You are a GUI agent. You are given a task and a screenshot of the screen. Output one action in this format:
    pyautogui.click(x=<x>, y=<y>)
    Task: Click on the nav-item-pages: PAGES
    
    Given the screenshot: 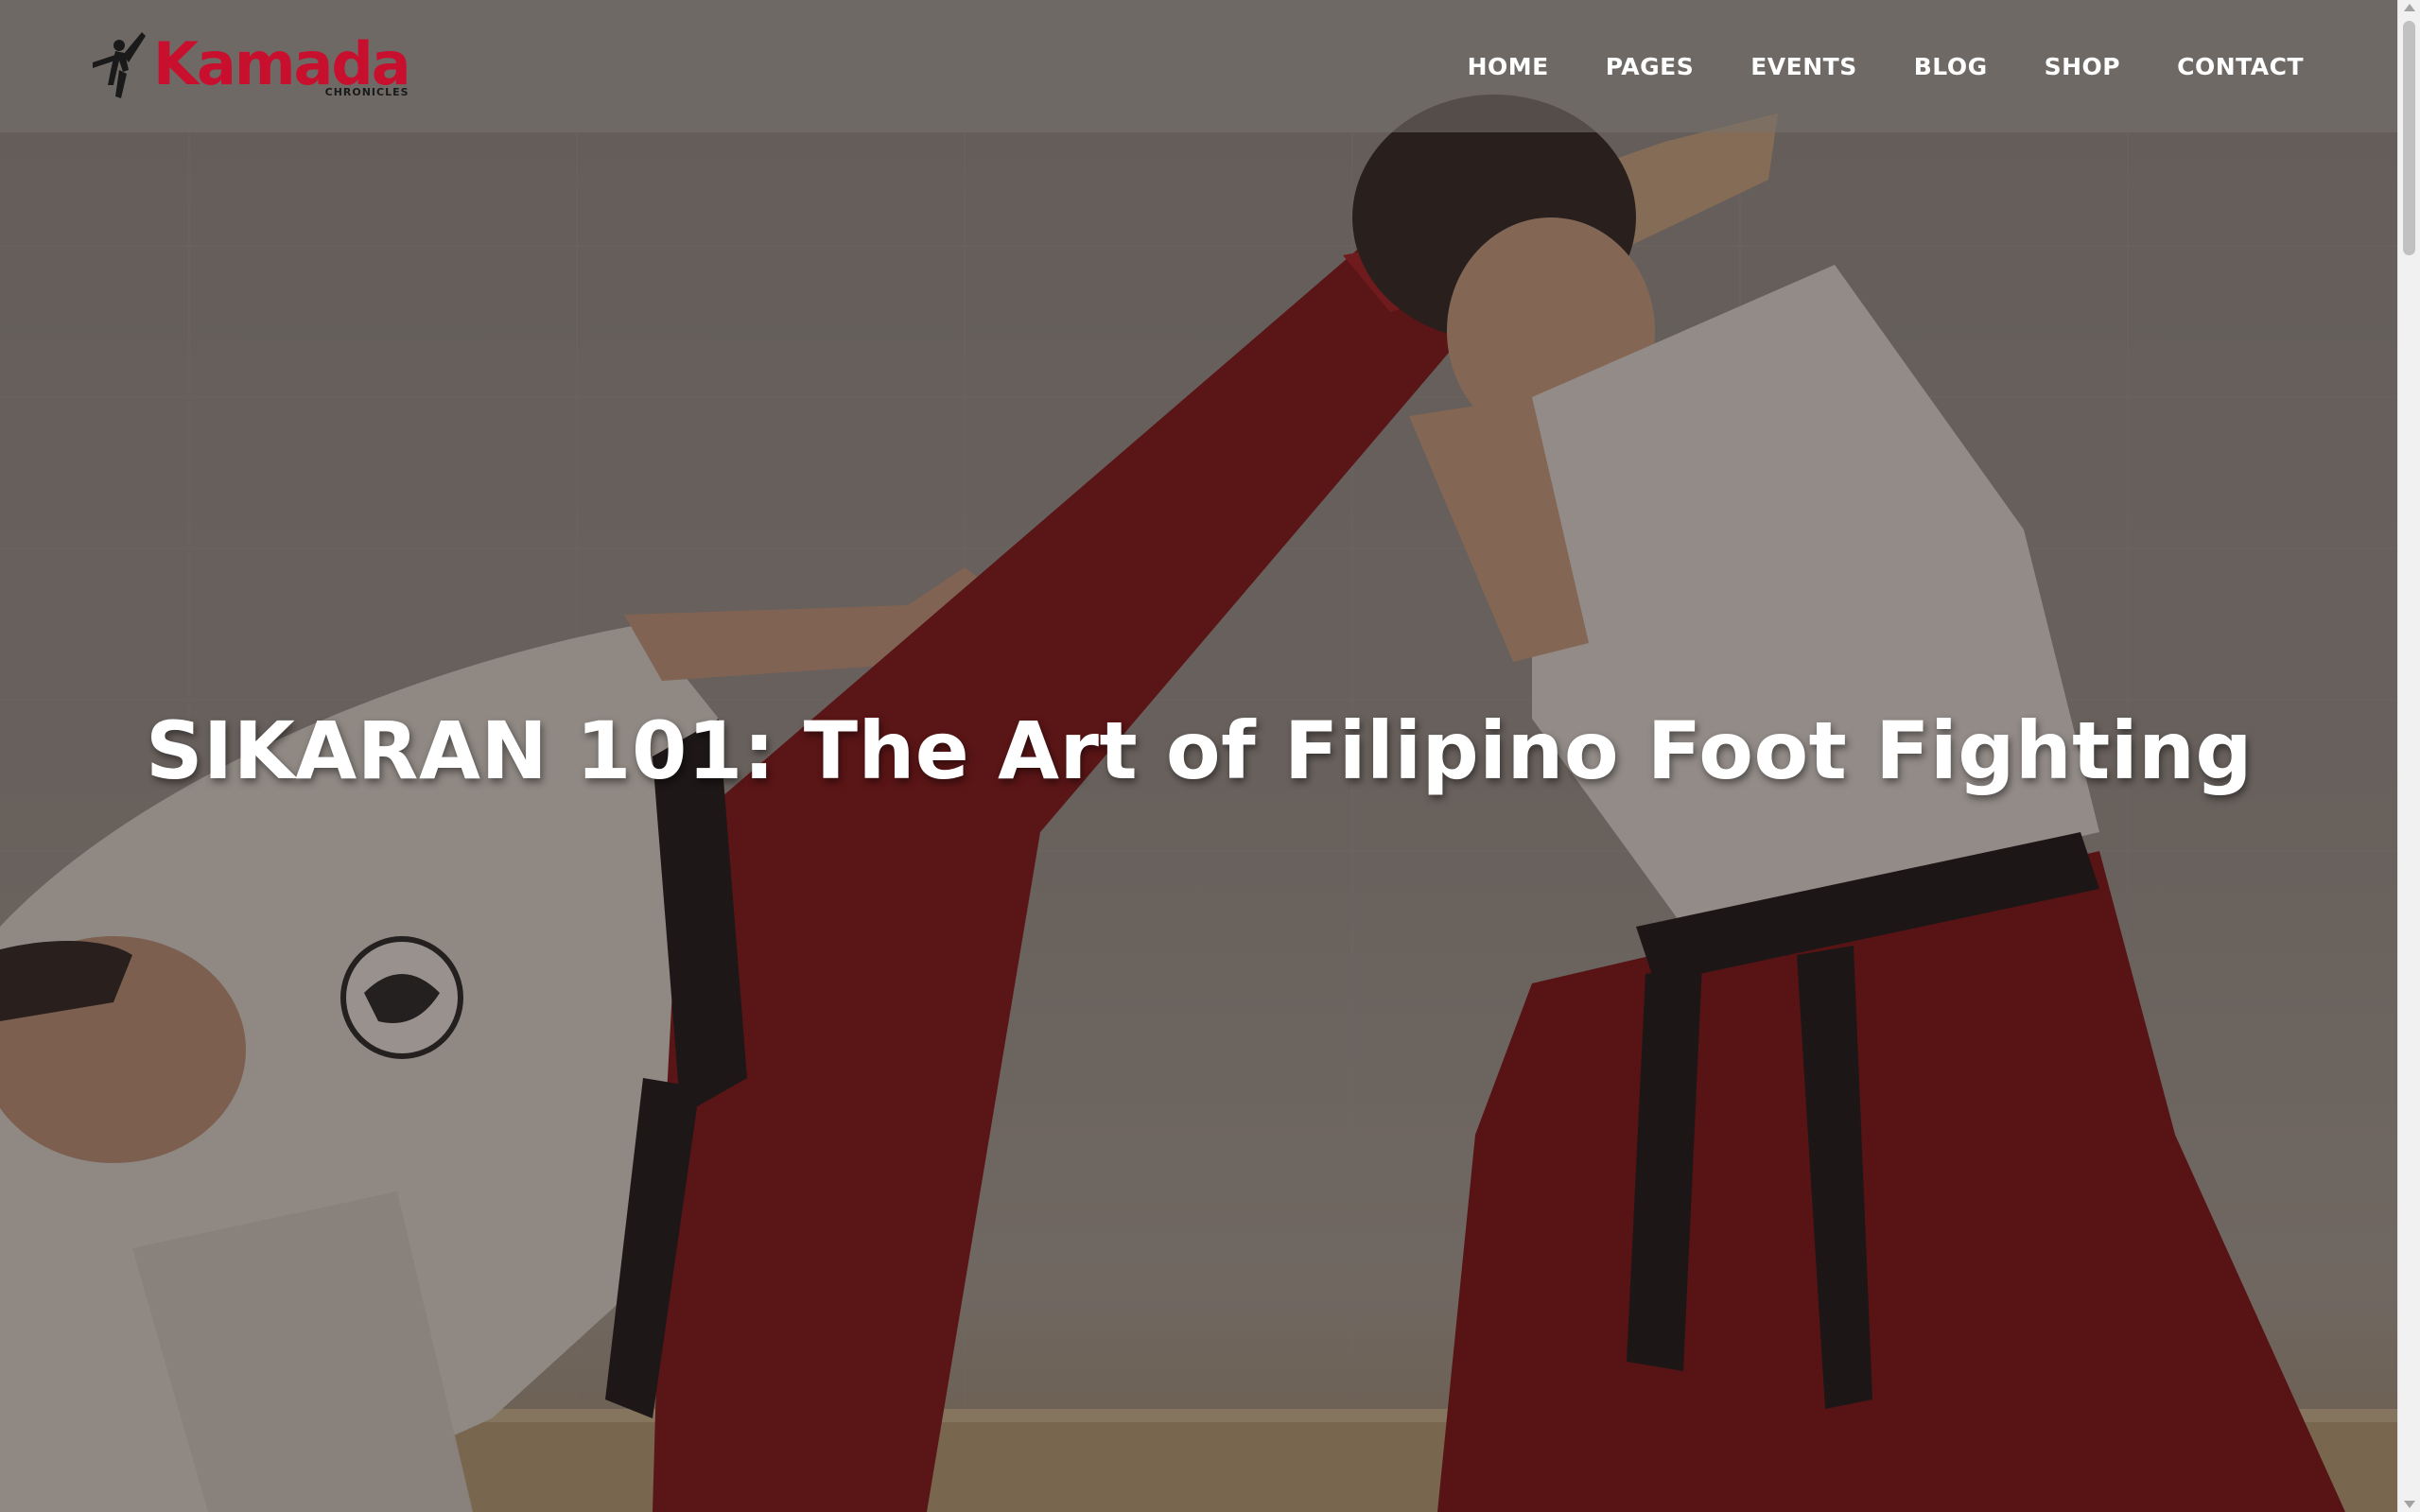 What is the action you would take?
    pyautogui.click(x=1650, y=66)
    